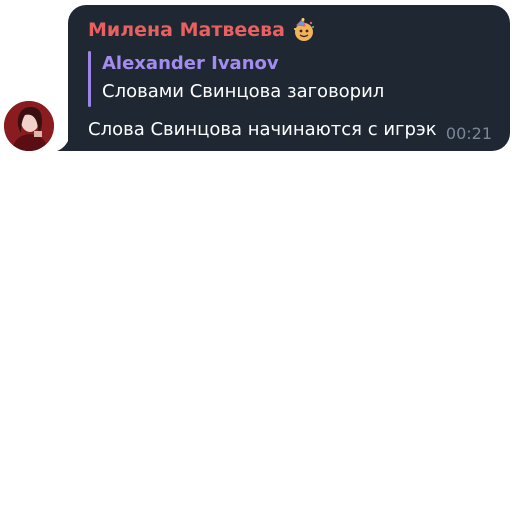 Image resolution: width=512 pixels, height=512 pixels. Describe the element at coordinates (243, 91) in the screenshot. I see `reply-text: Словами Свинцова заговорил` at that location.